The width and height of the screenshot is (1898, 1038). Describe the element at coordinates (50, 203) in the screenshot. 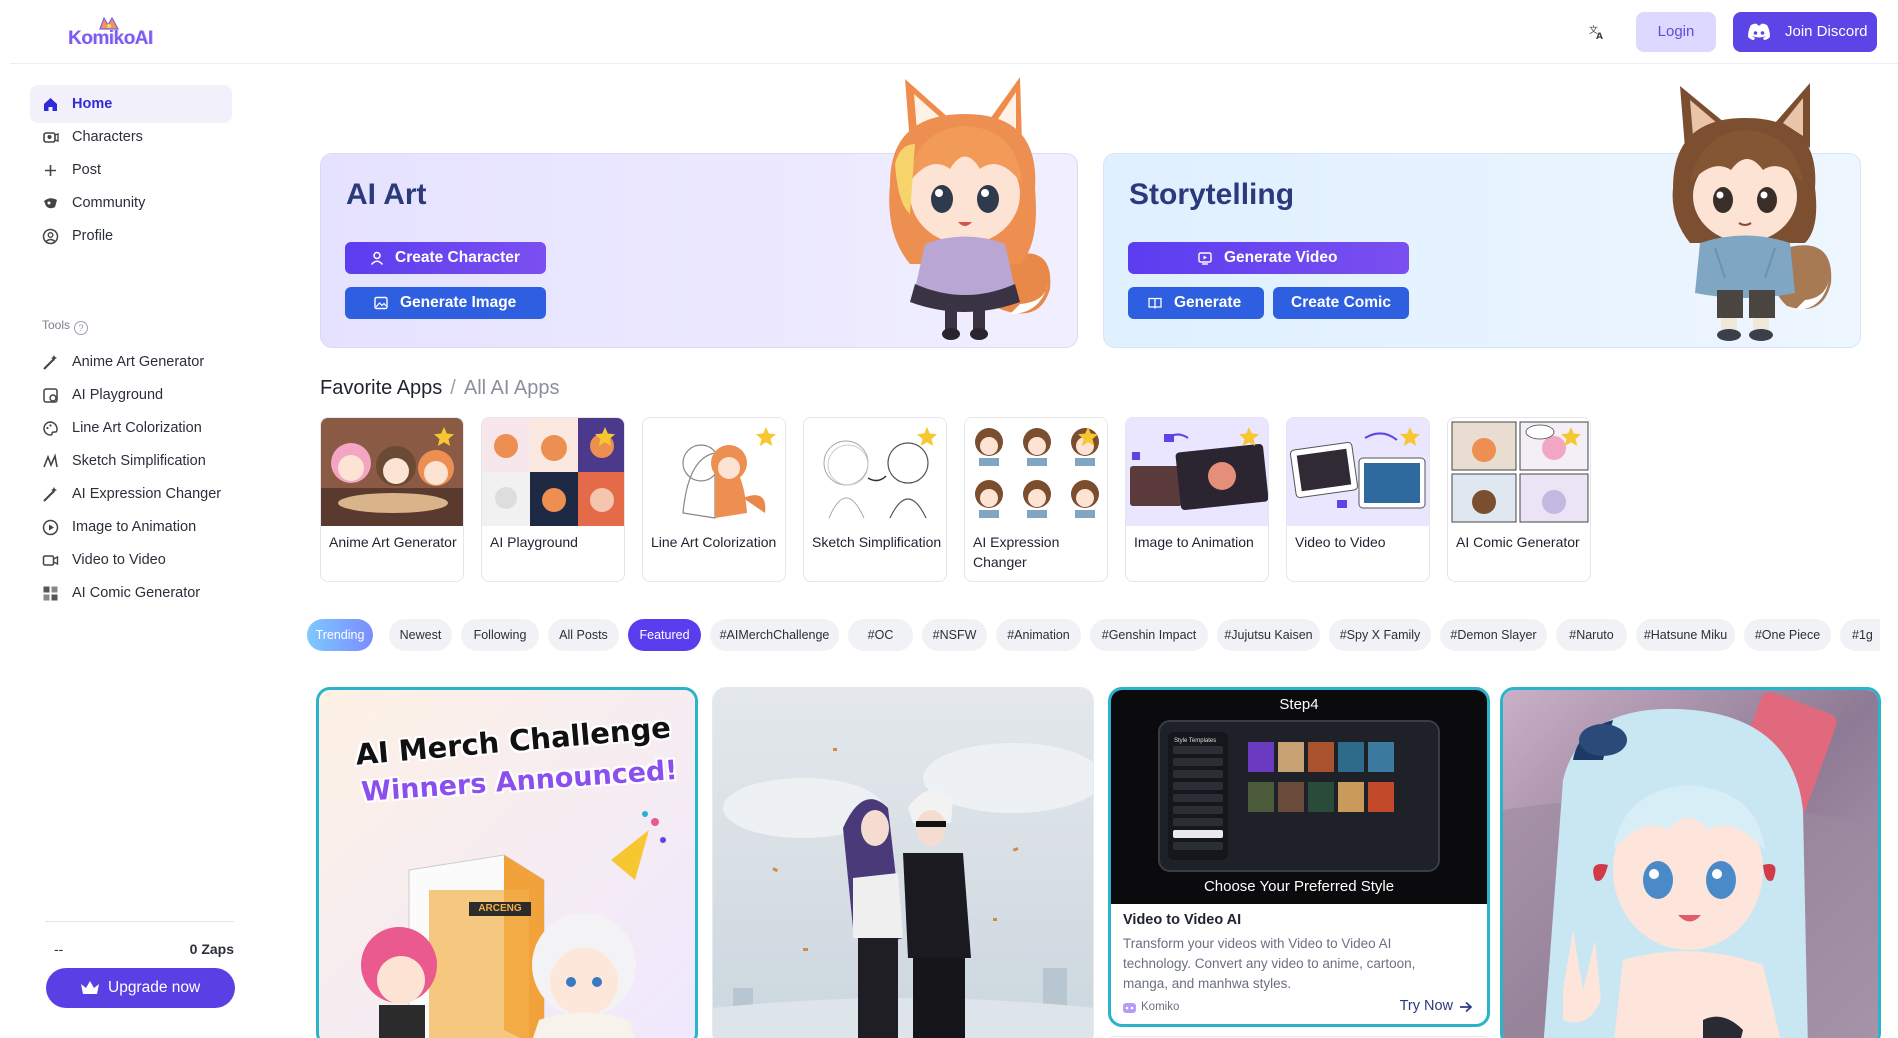

I see `community-icon` at that location.